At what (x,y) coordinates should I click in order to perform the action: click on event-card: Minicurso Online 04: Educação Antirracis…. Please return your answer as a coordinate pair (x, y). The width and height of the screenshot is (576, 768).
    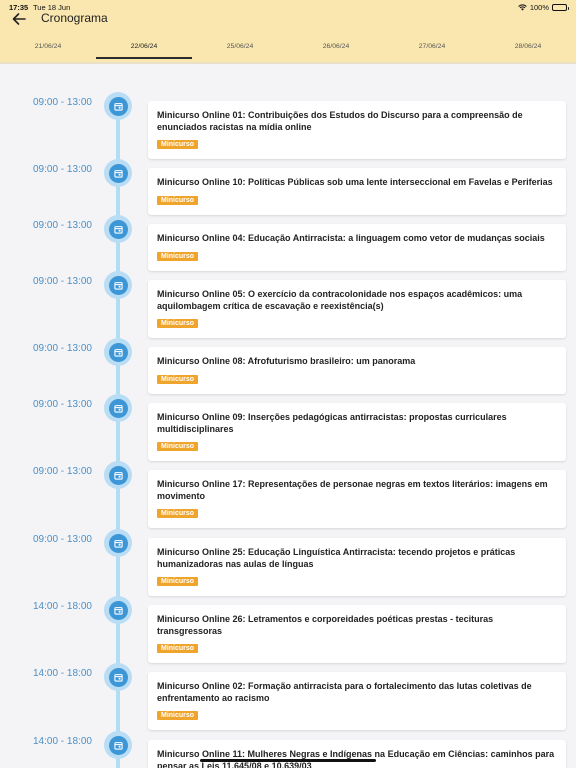
    Looking at the image, I should click on (357, 247).